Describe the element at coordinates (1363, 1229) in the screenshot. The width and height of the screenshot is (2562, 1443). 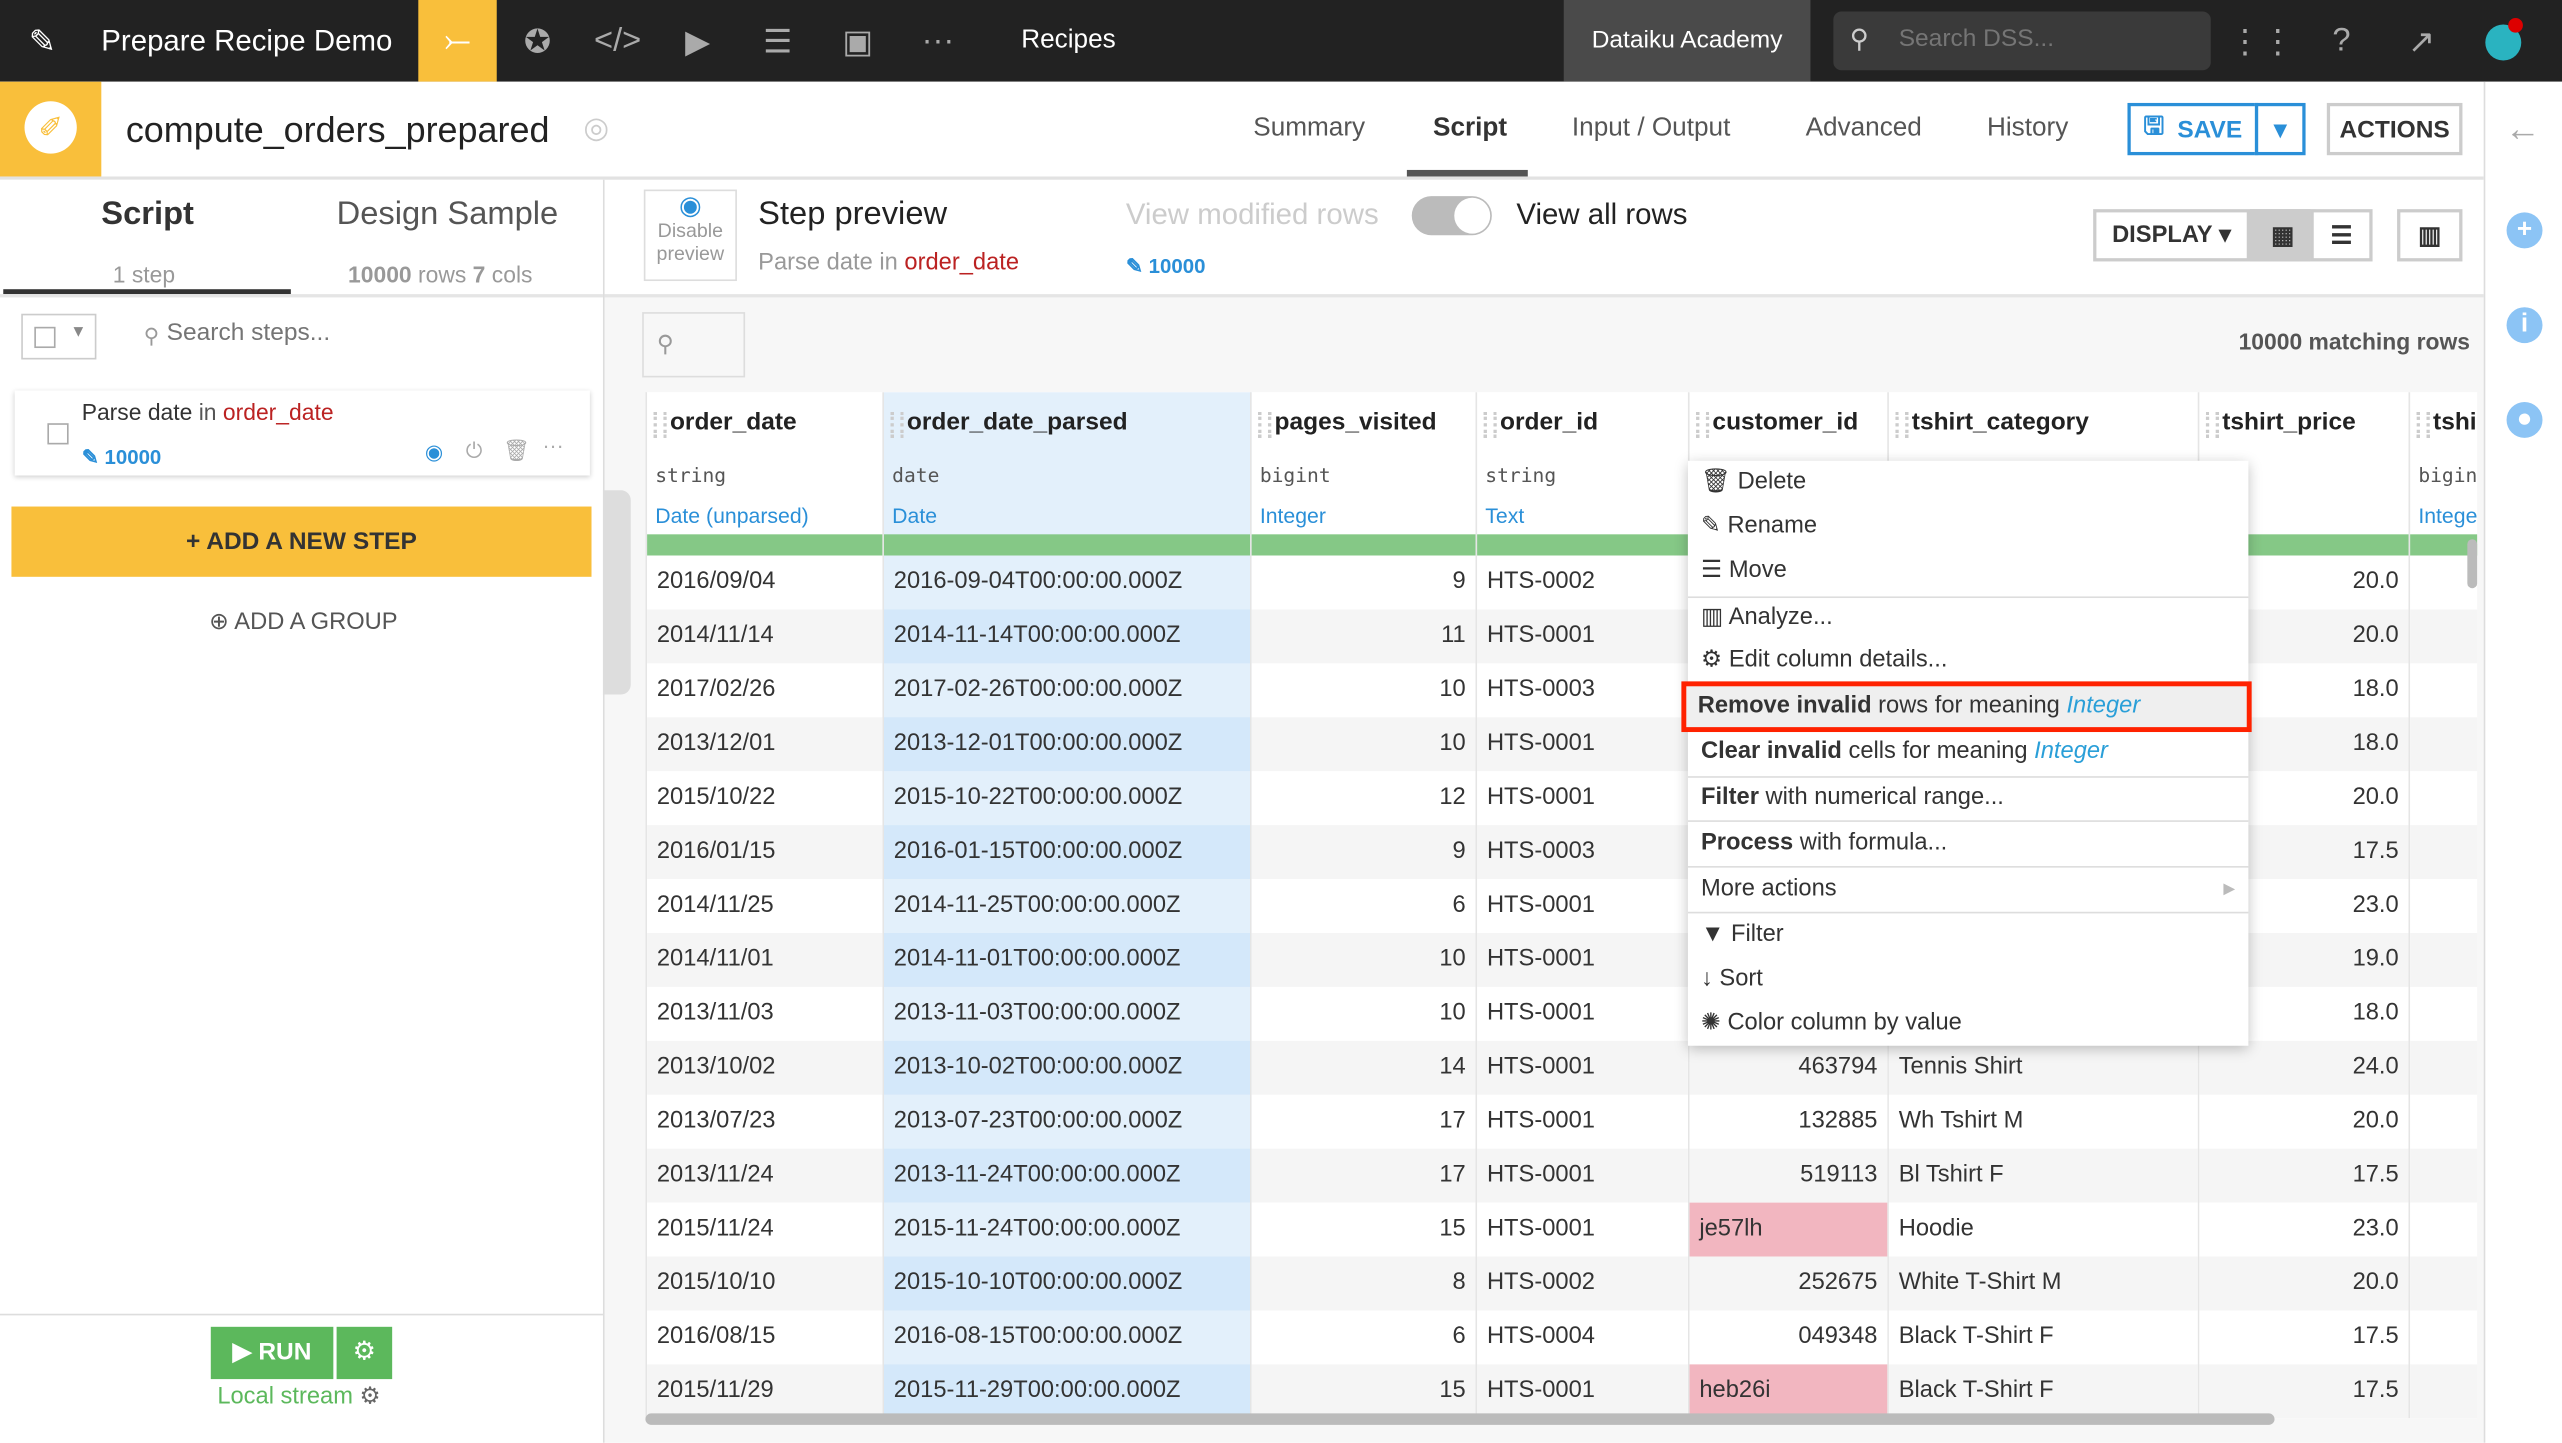
I see `table-cell: 15` at that location.